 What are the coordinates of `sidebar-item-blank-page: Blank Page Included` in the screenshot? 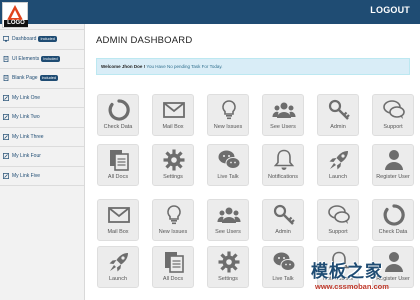 It's located at (42, 79).